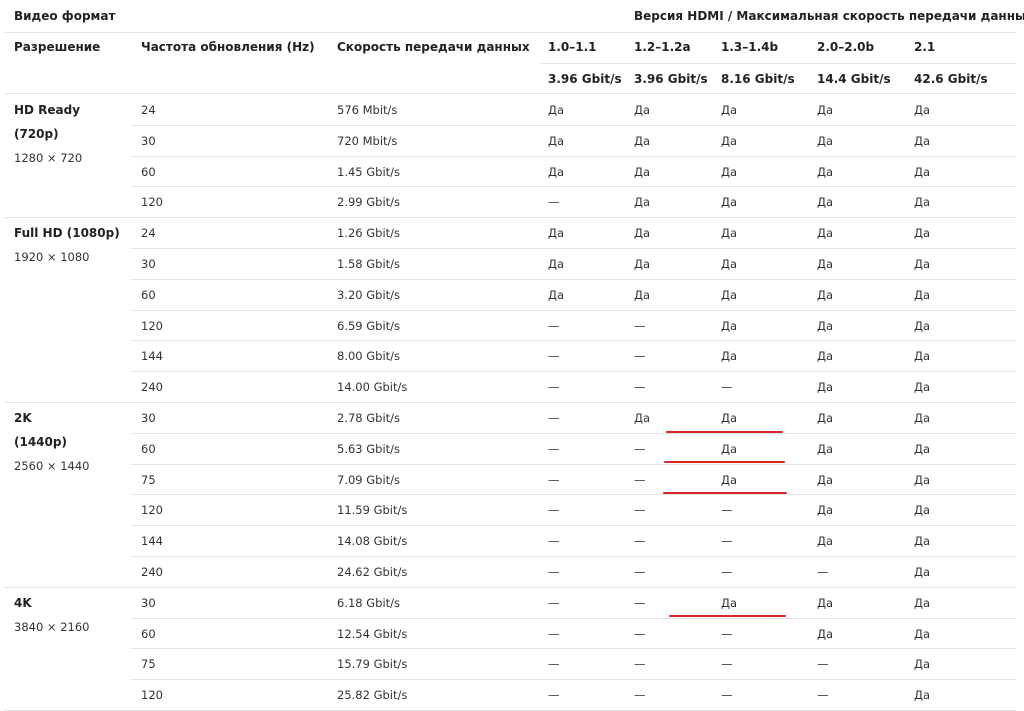  Describe the element at coordinates (369, 448) in the screenshot. I see `data-rate-cell: 5.63 Gbit/s` at that location.